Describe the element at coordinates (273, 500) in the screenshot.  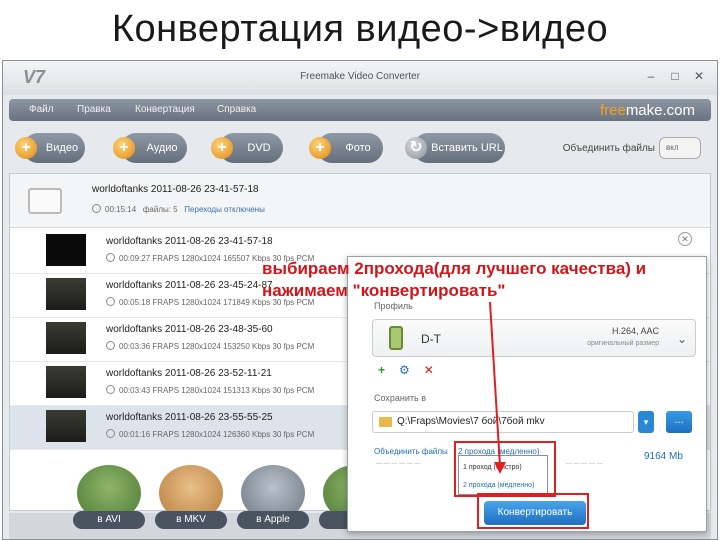
I see `to-apple-button: в Apple` at that location.